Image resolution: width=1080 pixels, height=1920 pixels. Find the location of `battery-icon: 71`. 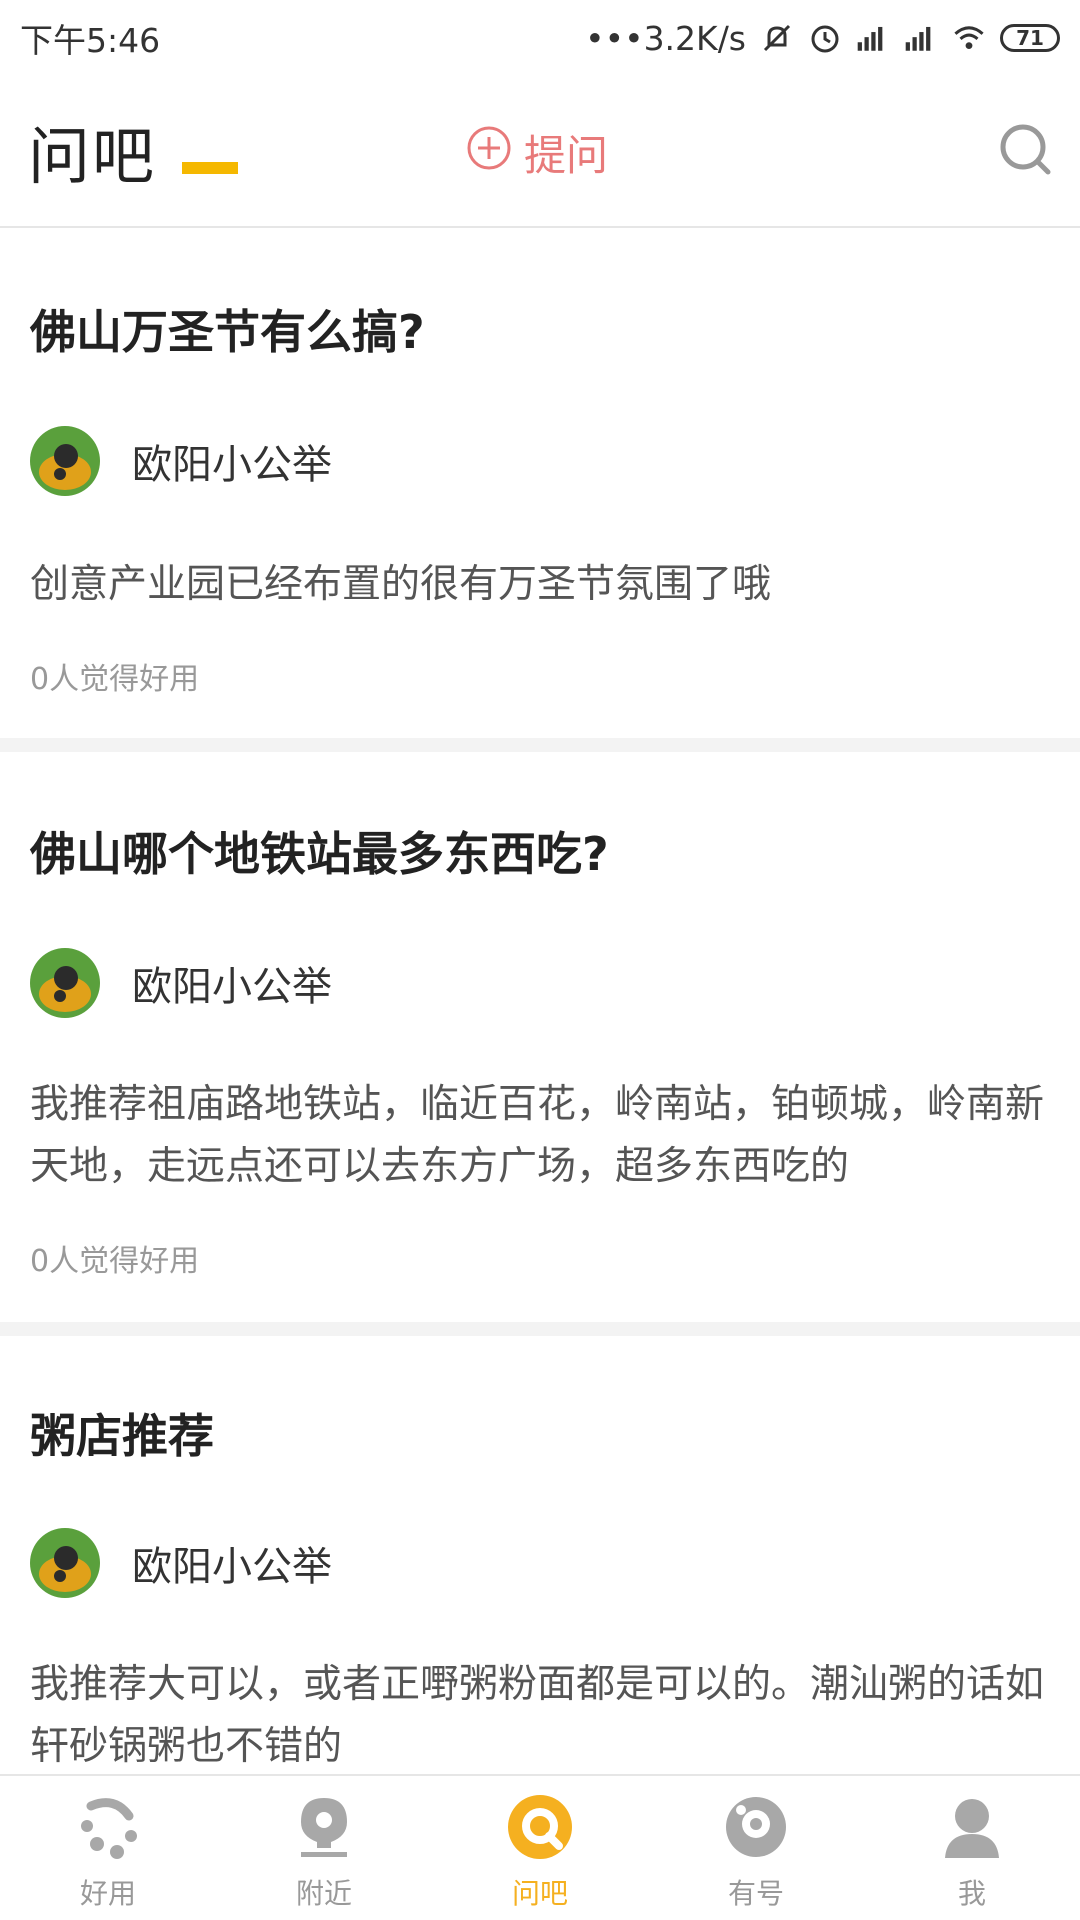

battery-icon: 71 is located at coordinates (1030, 38).